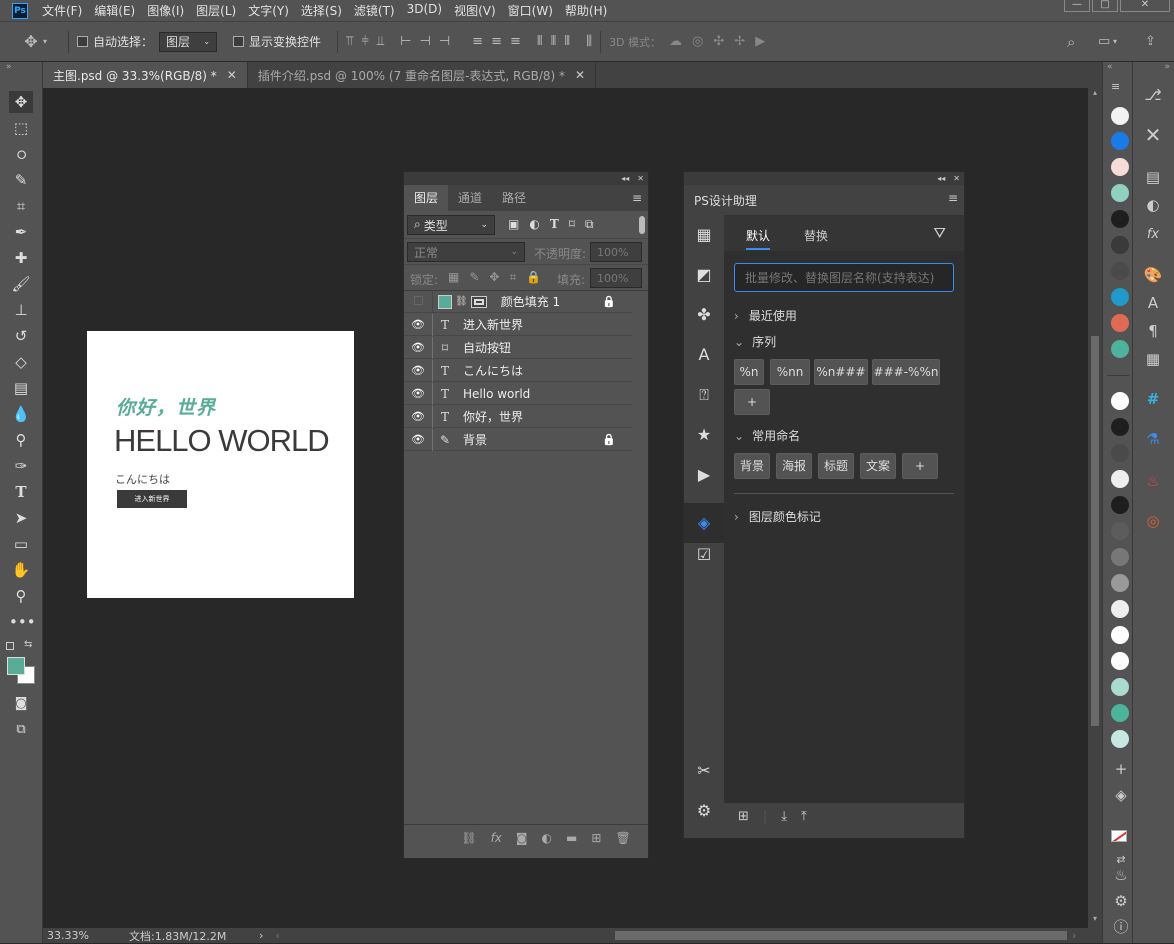 Image resolution: width=1174 pixels, height=944 pixels. Describe the element at coordinates (953, 198) in the screenshot. I see `panel-menu-icon: ≡` at that location.